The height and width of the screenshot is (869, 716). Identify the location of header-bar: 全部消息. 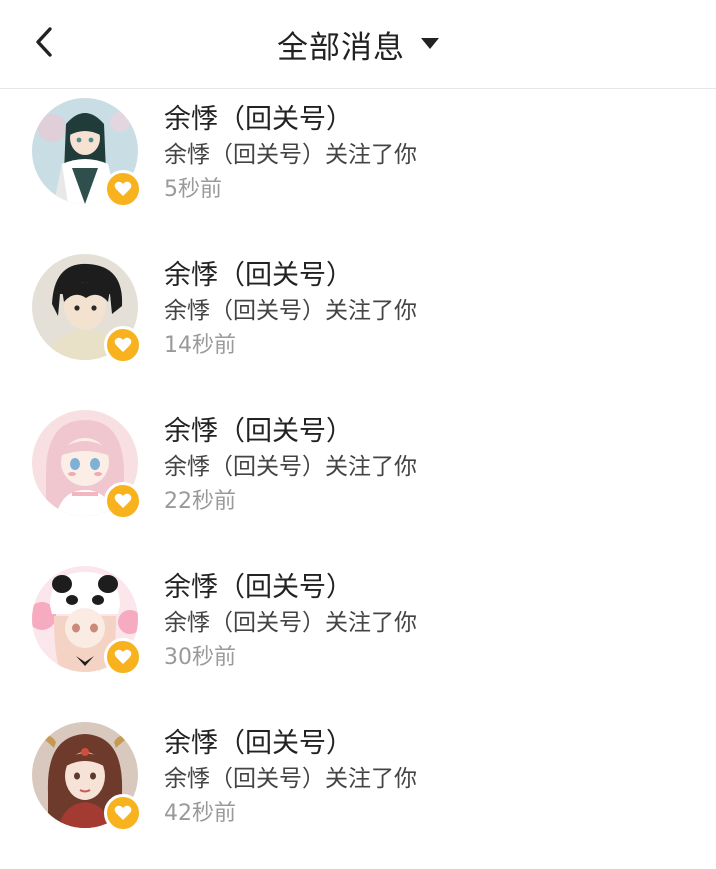
(358, 44).